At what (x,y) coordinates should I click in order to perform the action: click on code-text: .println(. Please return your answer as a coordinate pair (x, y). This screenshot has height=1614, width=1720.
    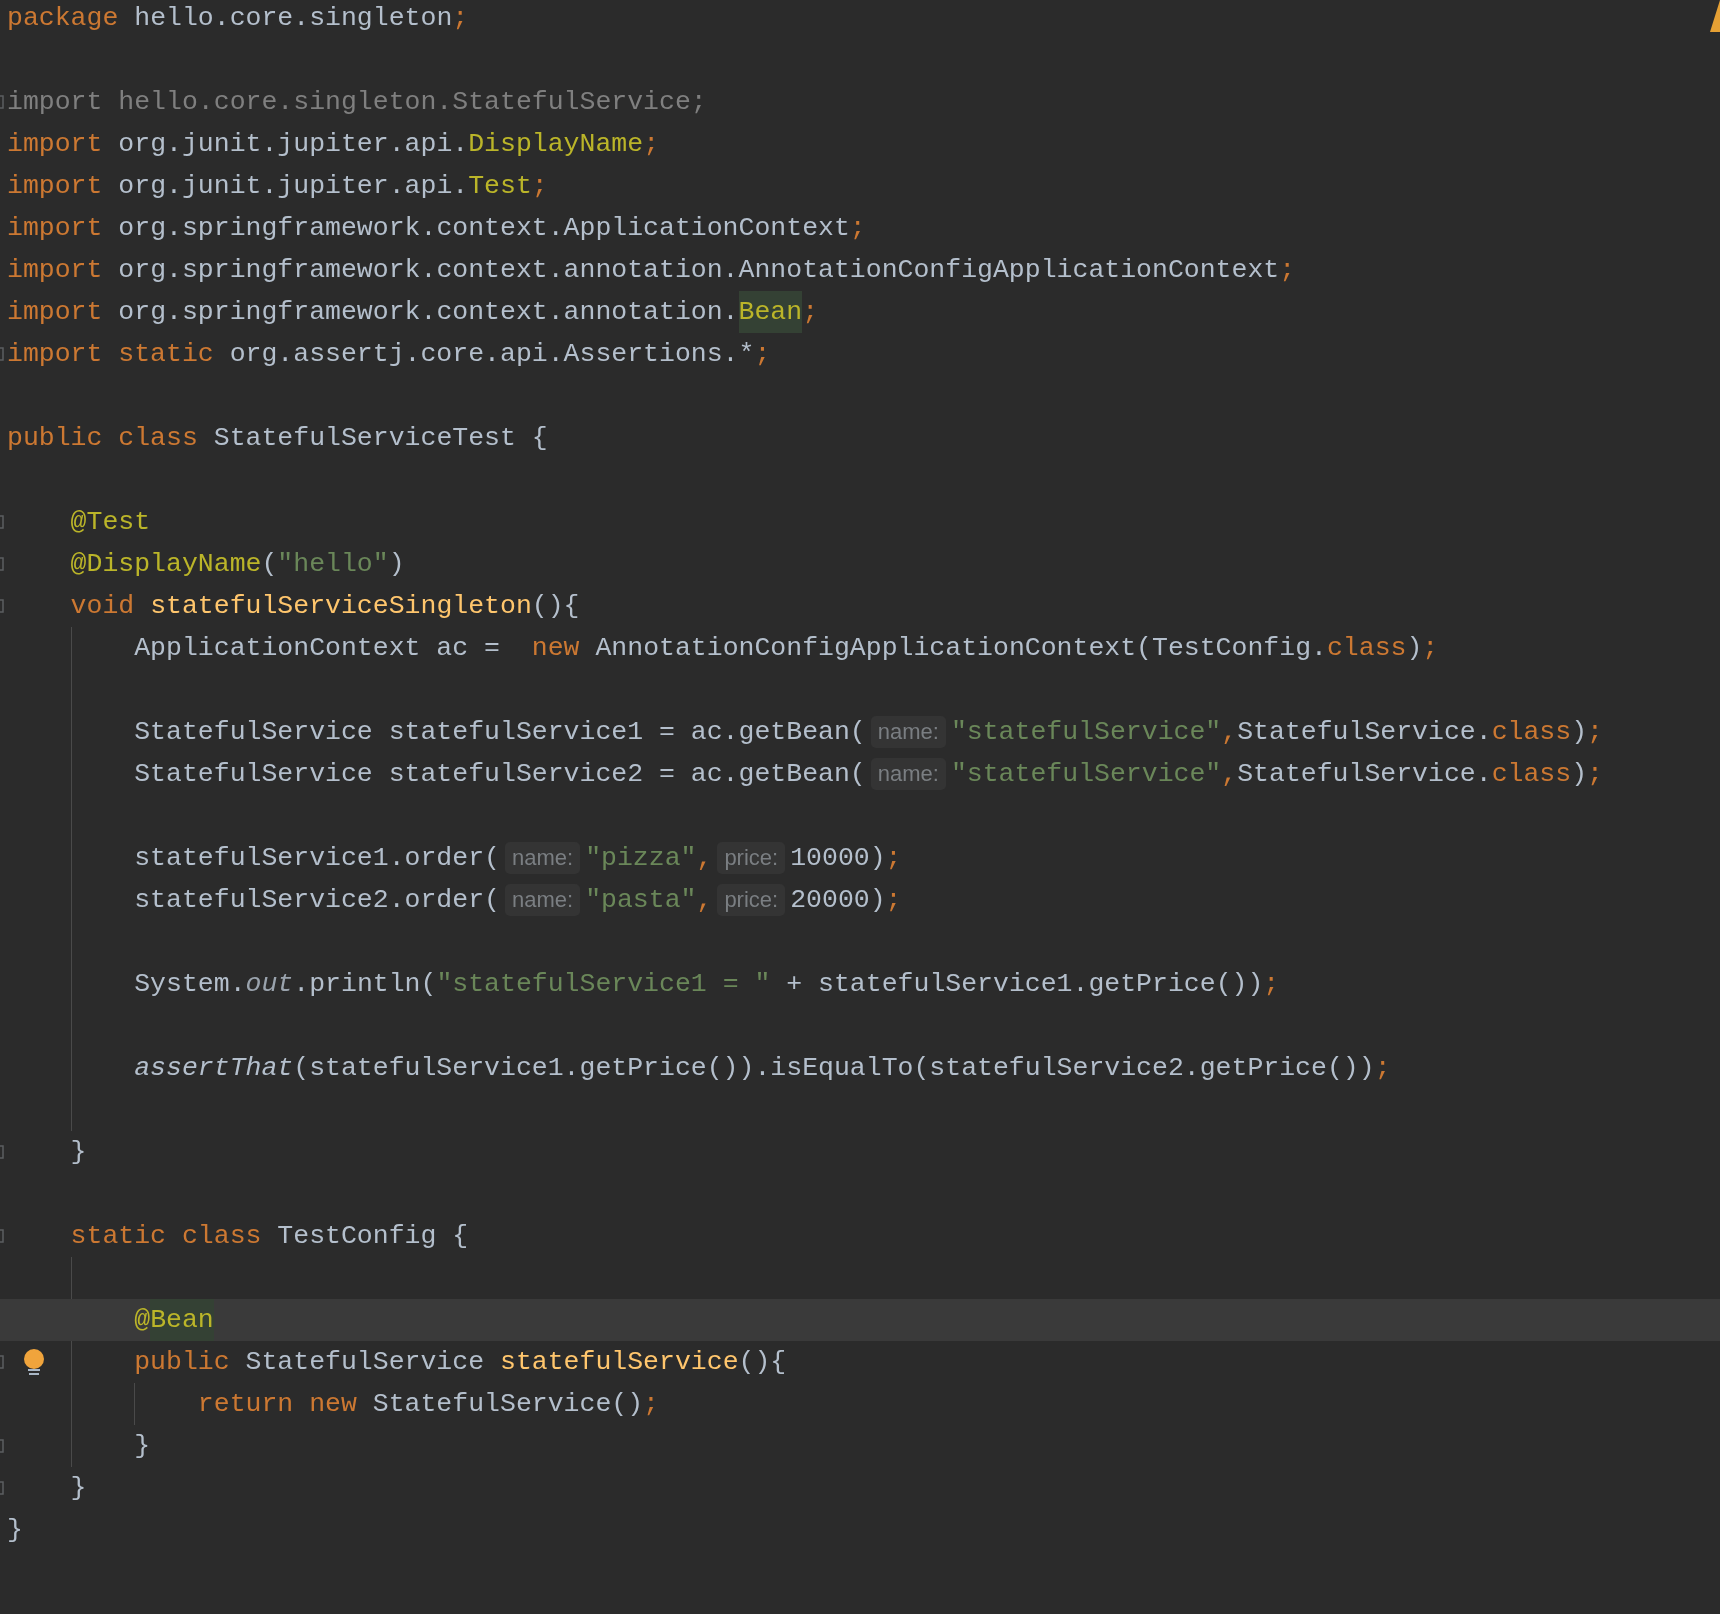
    Looking at the image, I should click on (365, 984).